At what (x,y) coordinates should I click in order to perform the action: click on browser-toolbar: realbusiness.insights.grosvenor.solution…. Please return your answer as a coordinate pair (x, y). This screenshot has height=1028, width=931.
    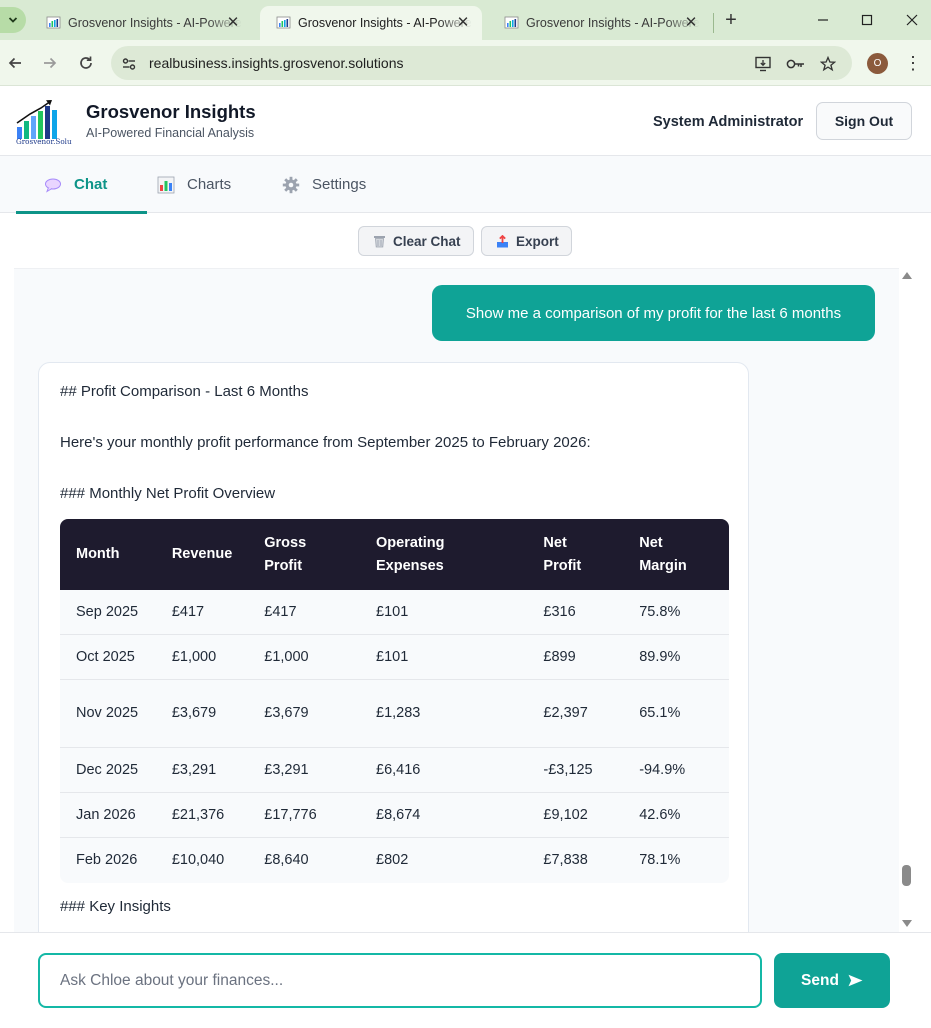
    Looking at the image, I should click on (465, 63).